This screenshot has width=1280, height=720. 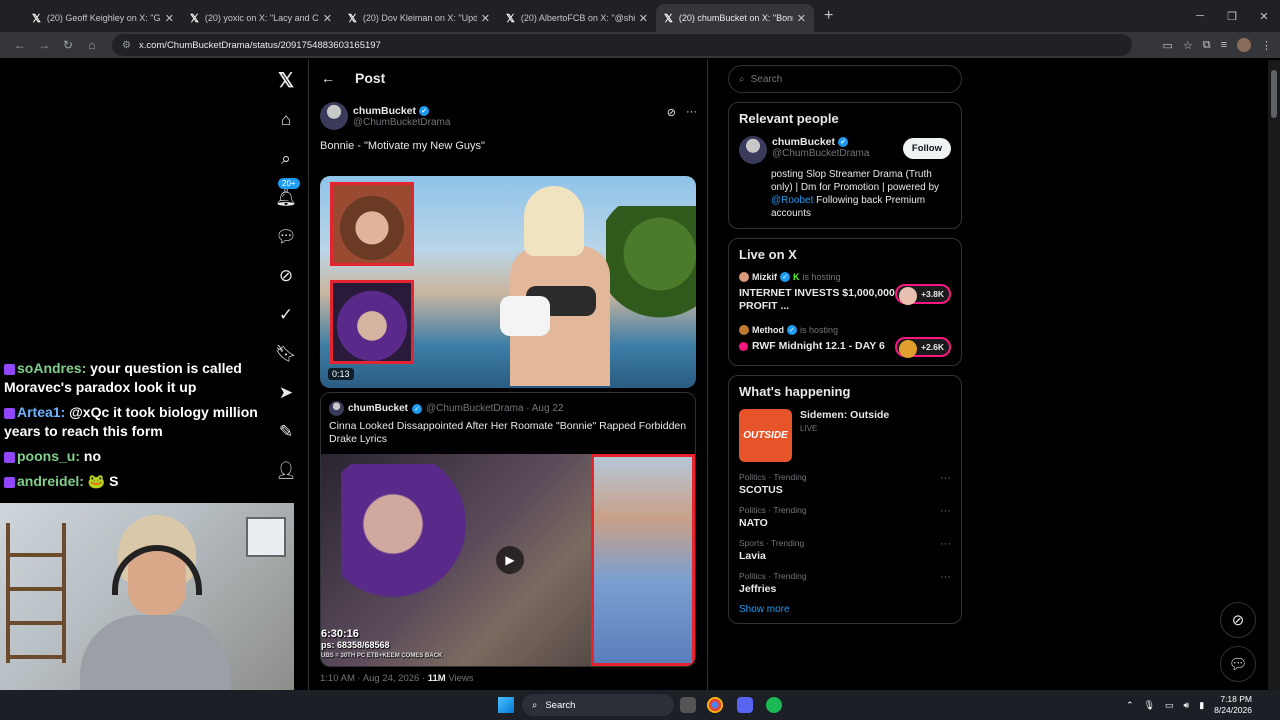 I want to click on network-icon: ▭, so click(x=1169, y=705).